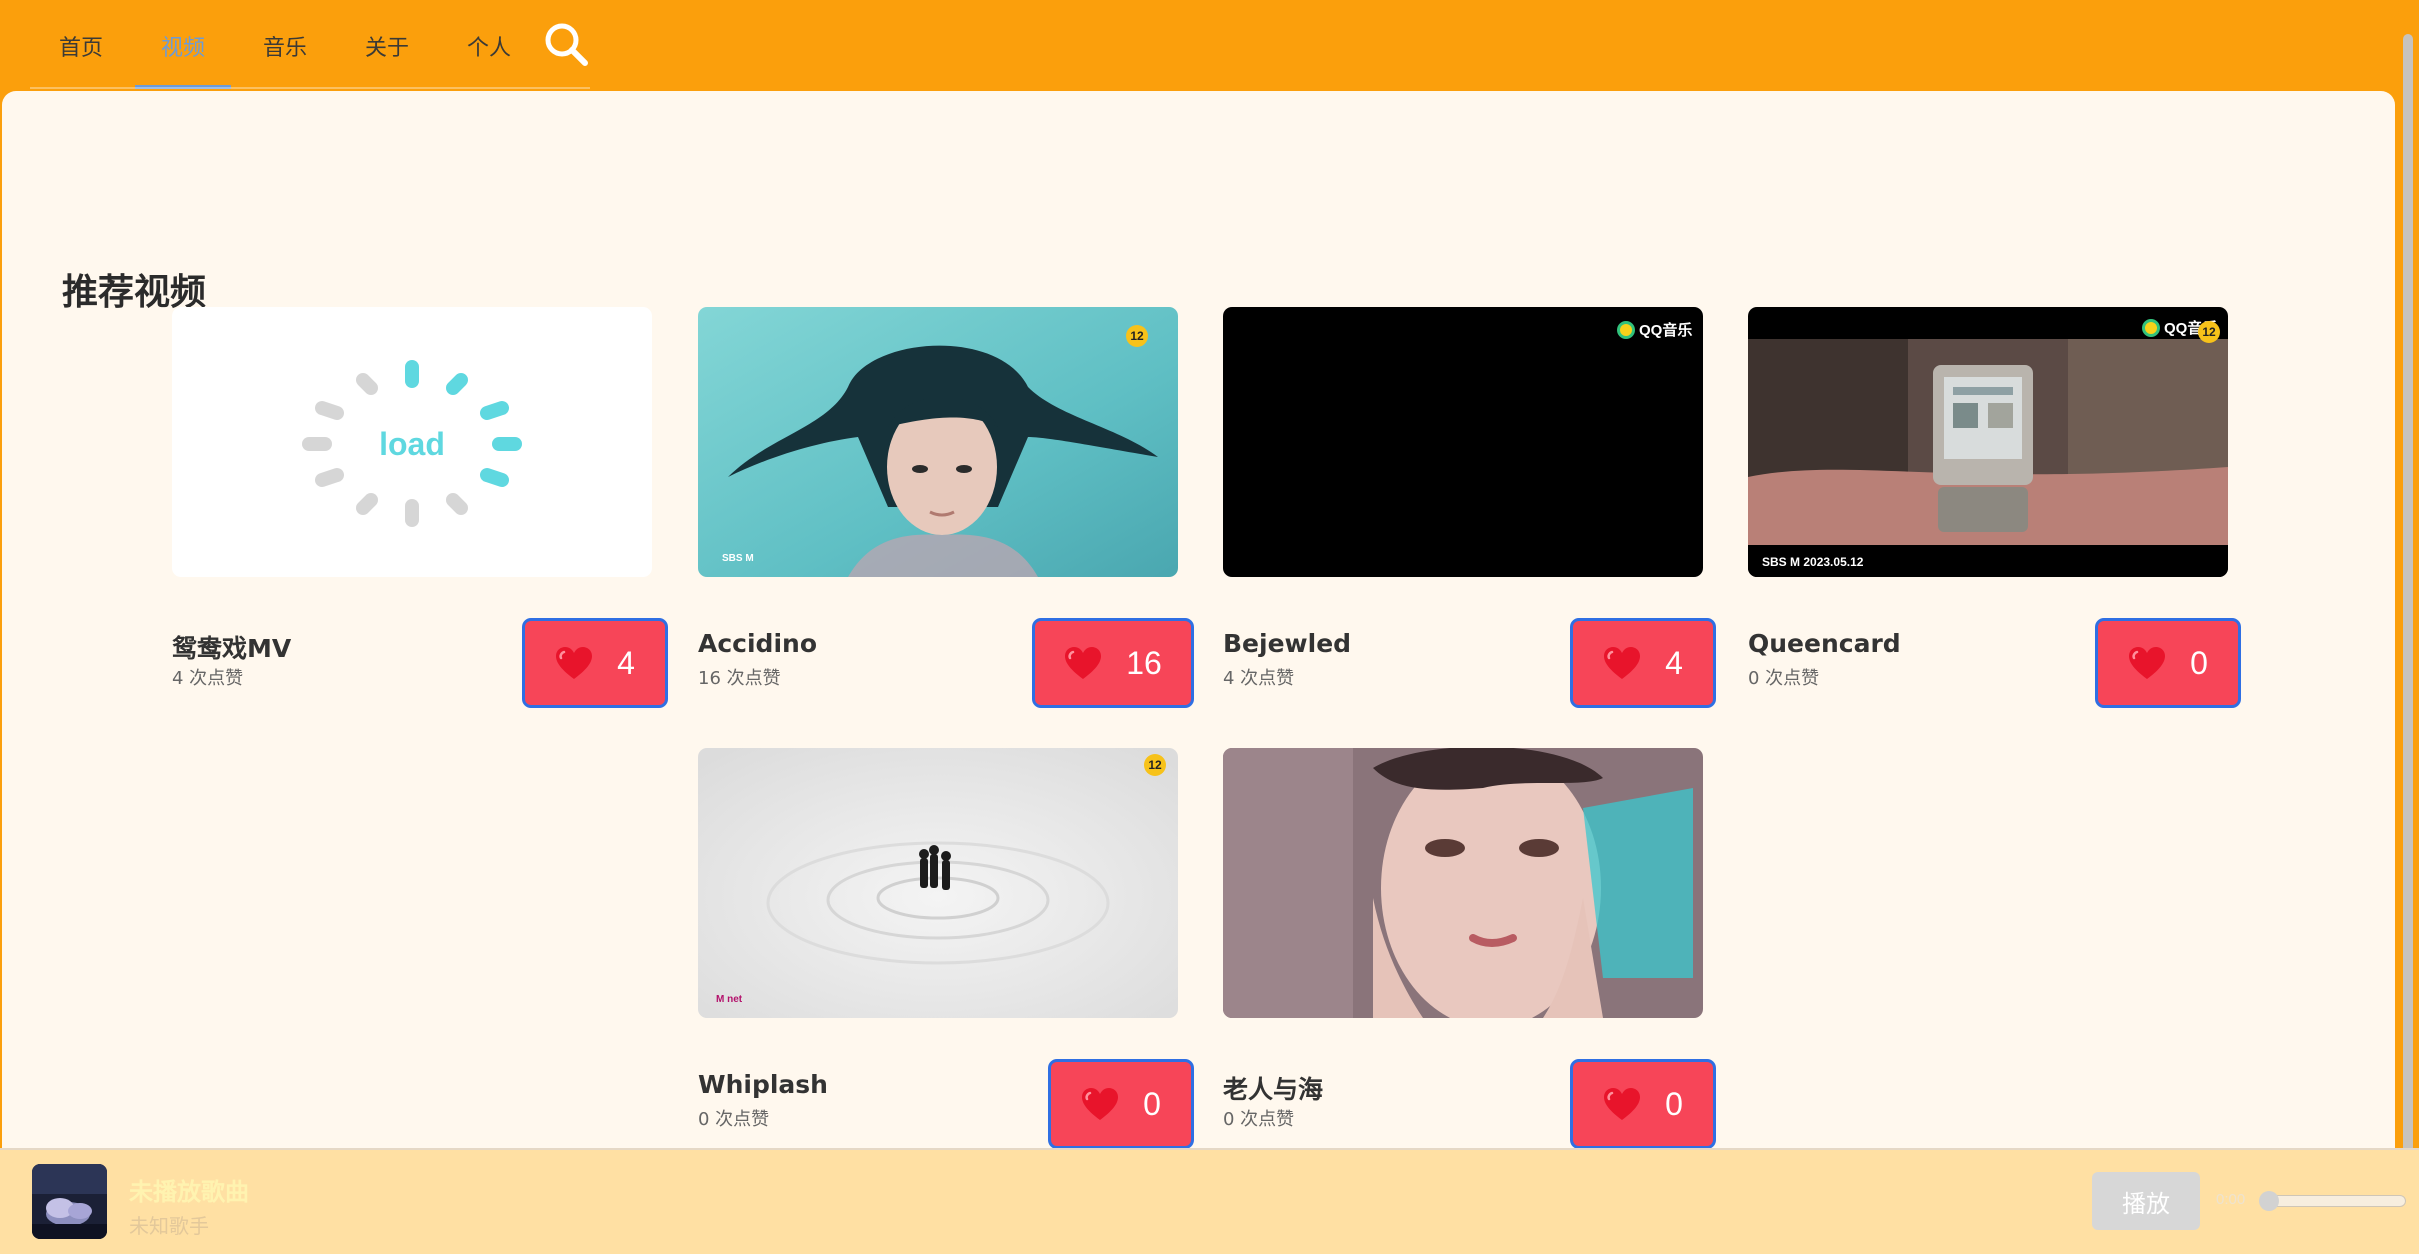 The width and height of the screenshot is (2419, 1254). I want to click on video-thumbnail: 12 M net, so click(938, 883).